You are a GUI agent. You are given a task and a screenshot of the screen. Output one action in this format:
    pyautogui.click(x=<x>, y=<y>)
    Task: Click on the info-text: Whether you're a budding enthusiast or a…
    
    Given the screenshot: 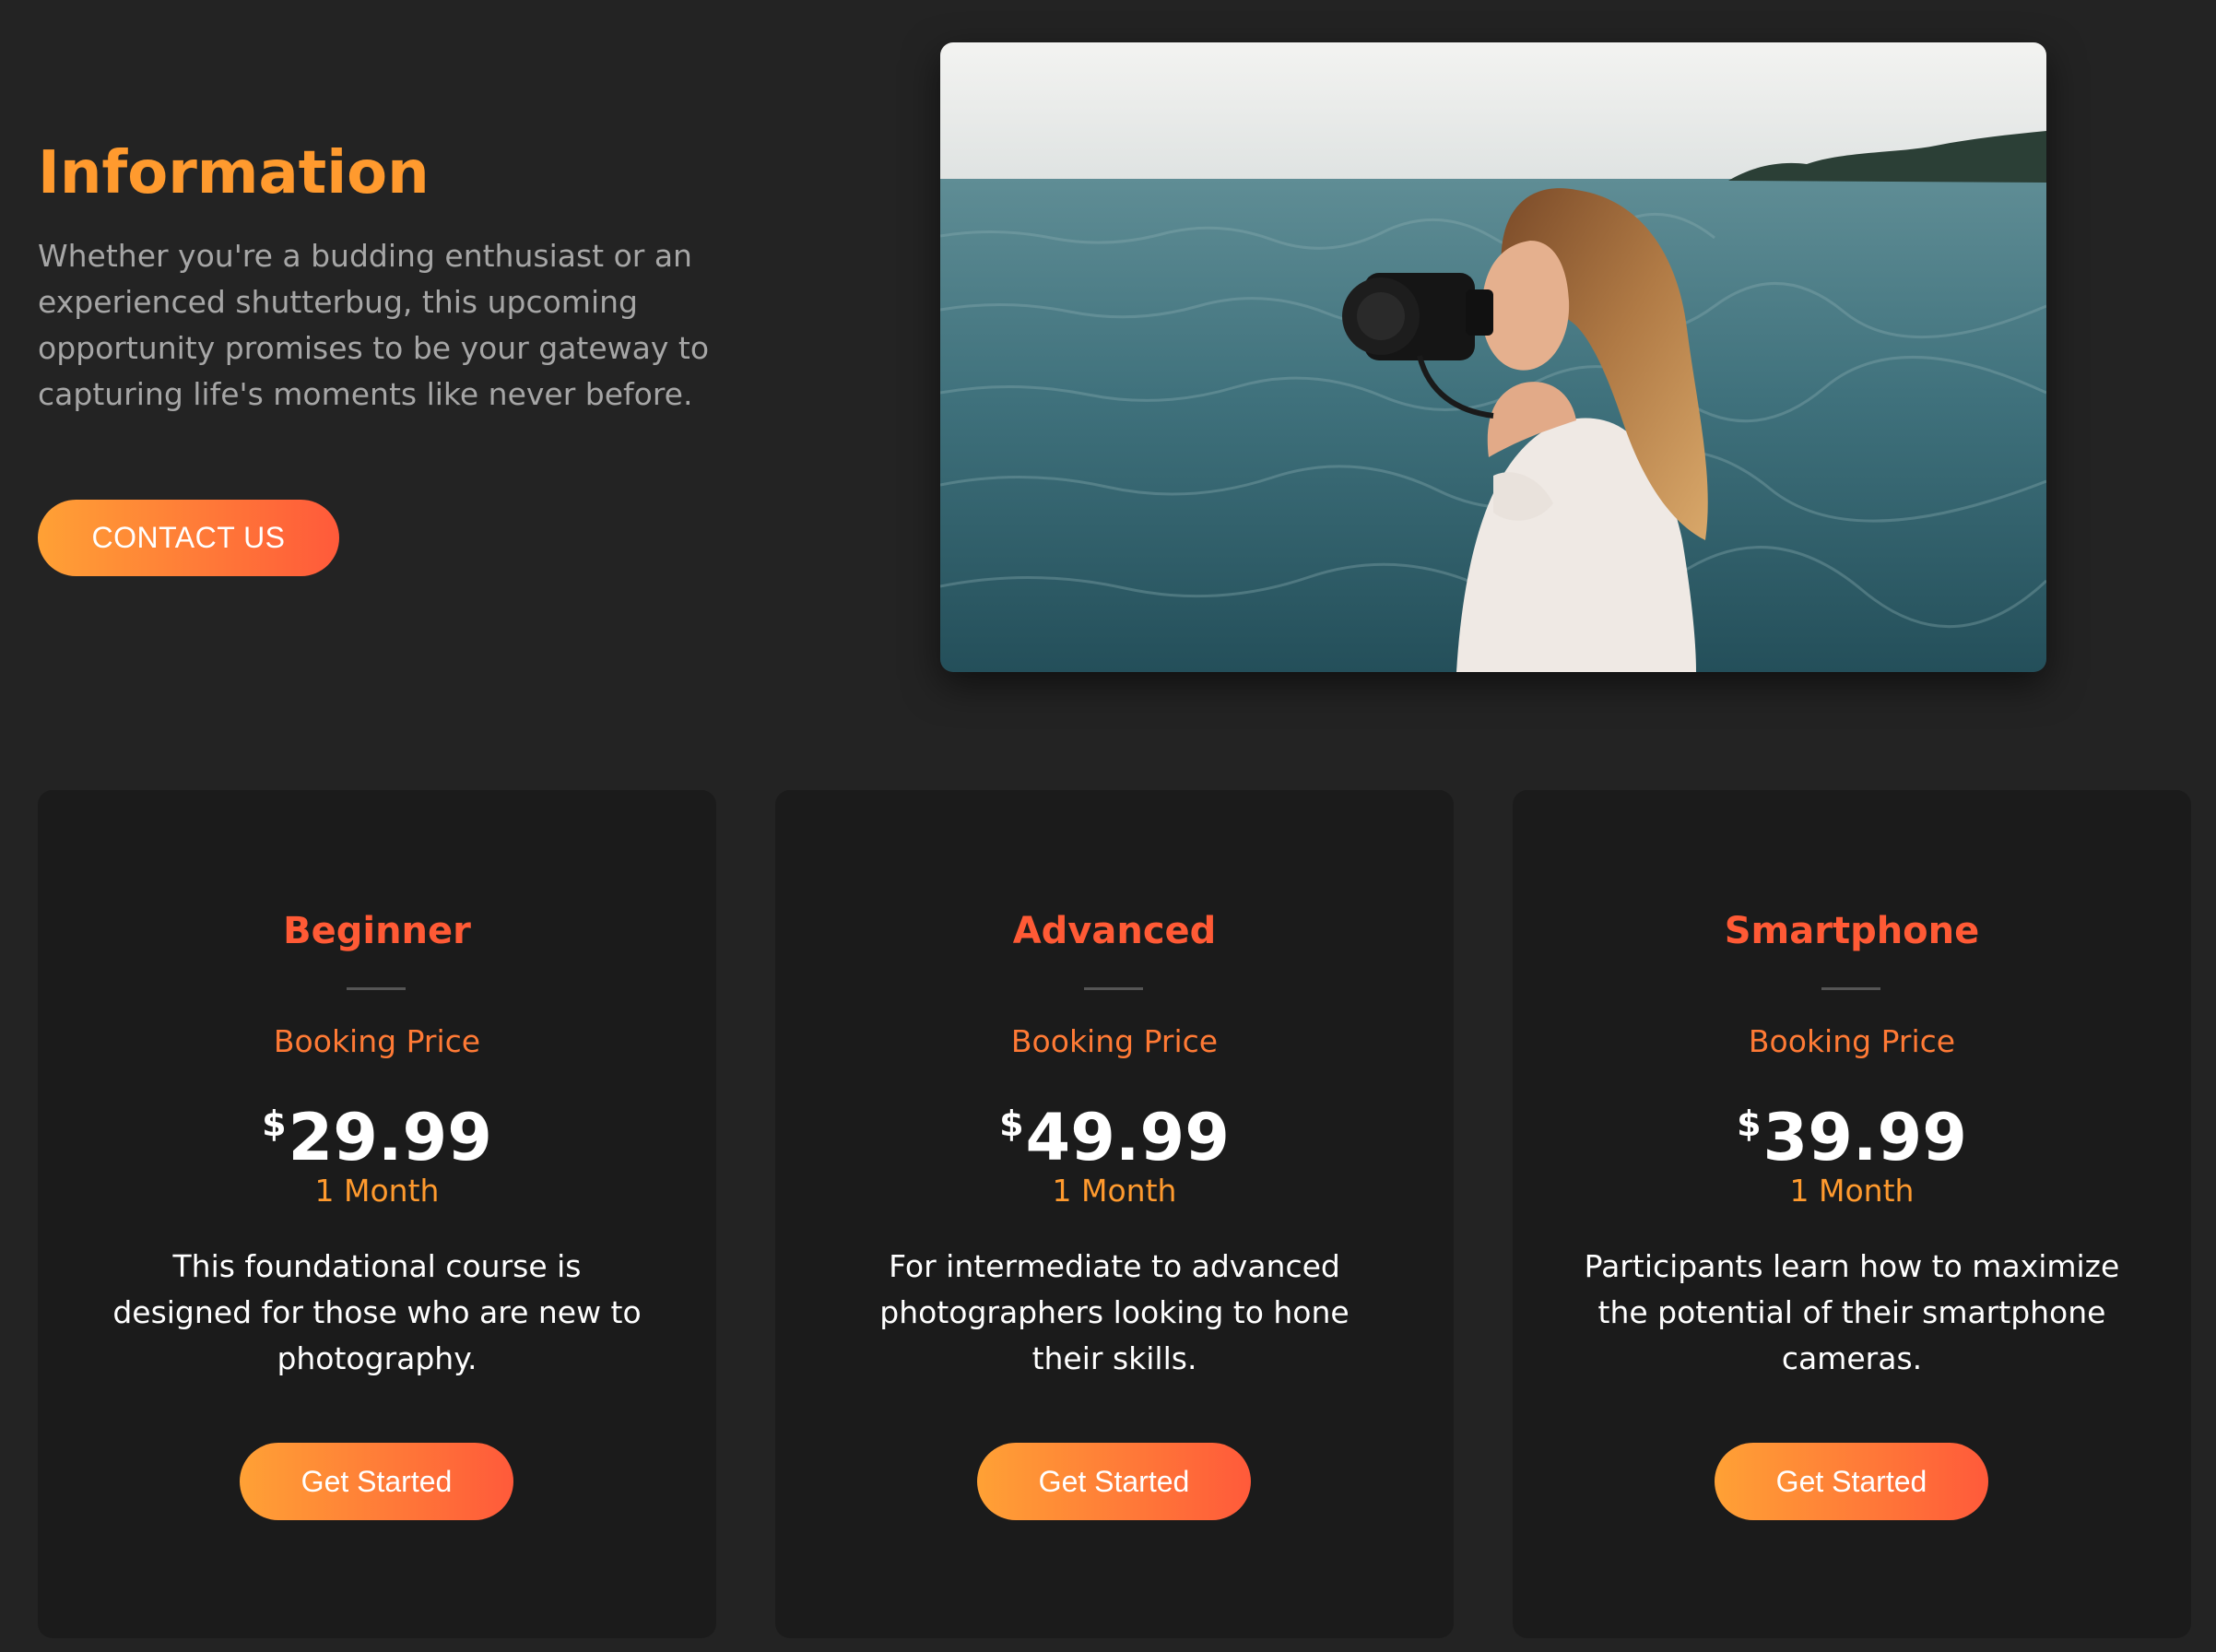 What is the action you would take?
    pyautogui.click(x=374, y=324)
    